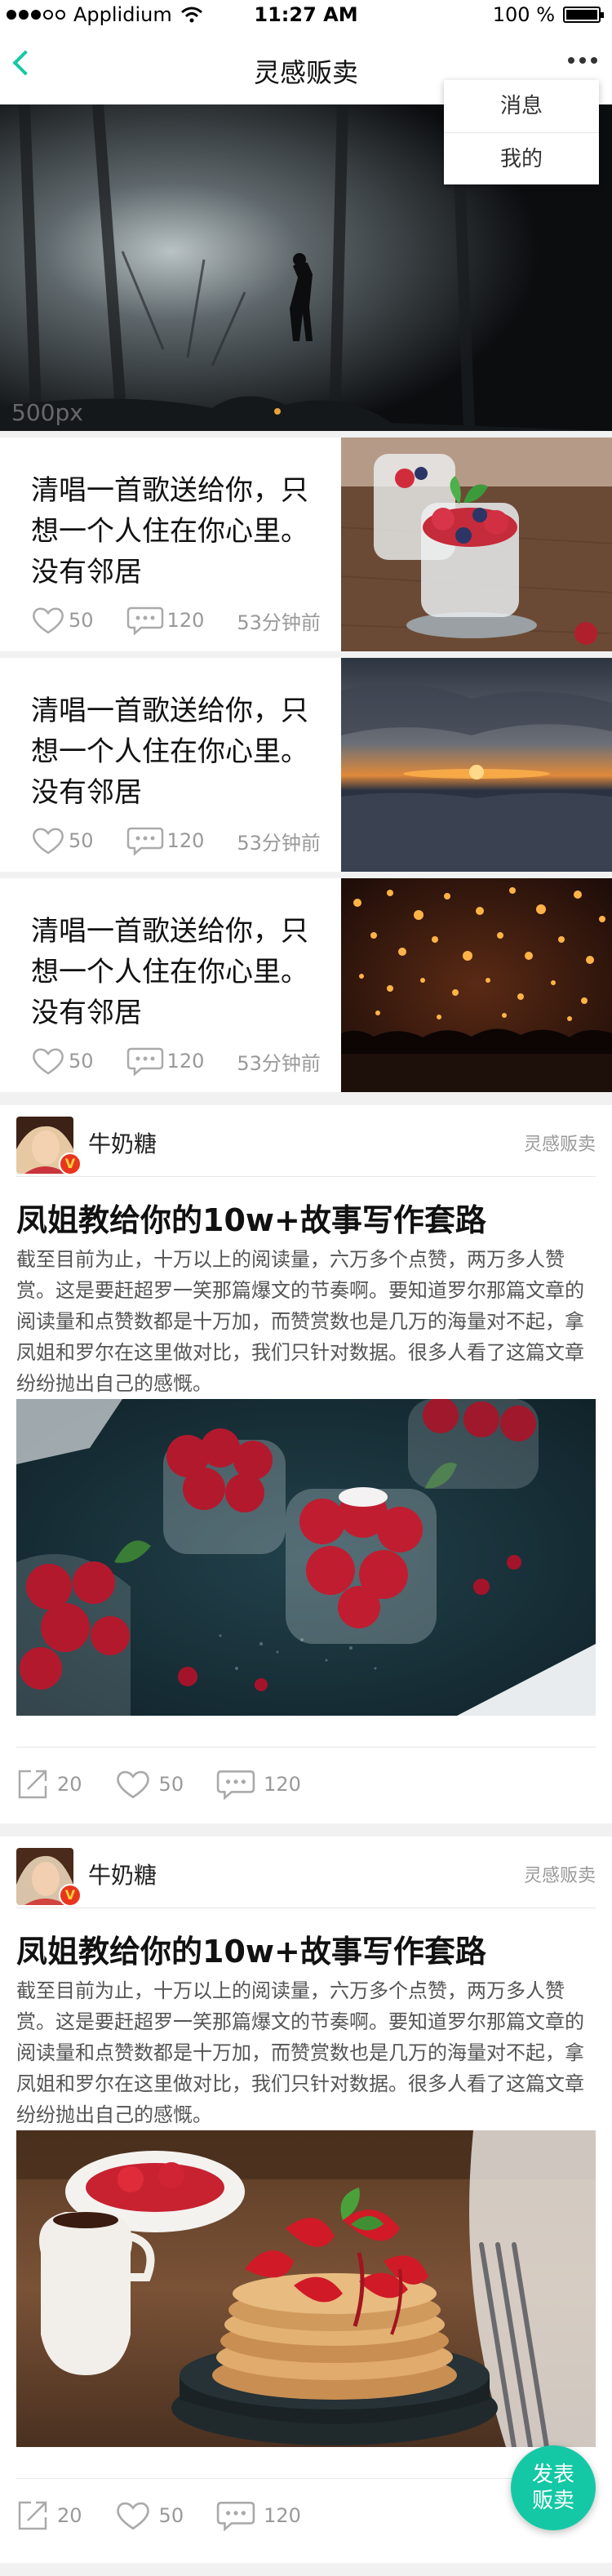 The height and width of the screenshot is (2576, 612). What do you see at coordinates (582, 60) in the screenshot?
I see `more-icon` at bounding box center [582, 60].